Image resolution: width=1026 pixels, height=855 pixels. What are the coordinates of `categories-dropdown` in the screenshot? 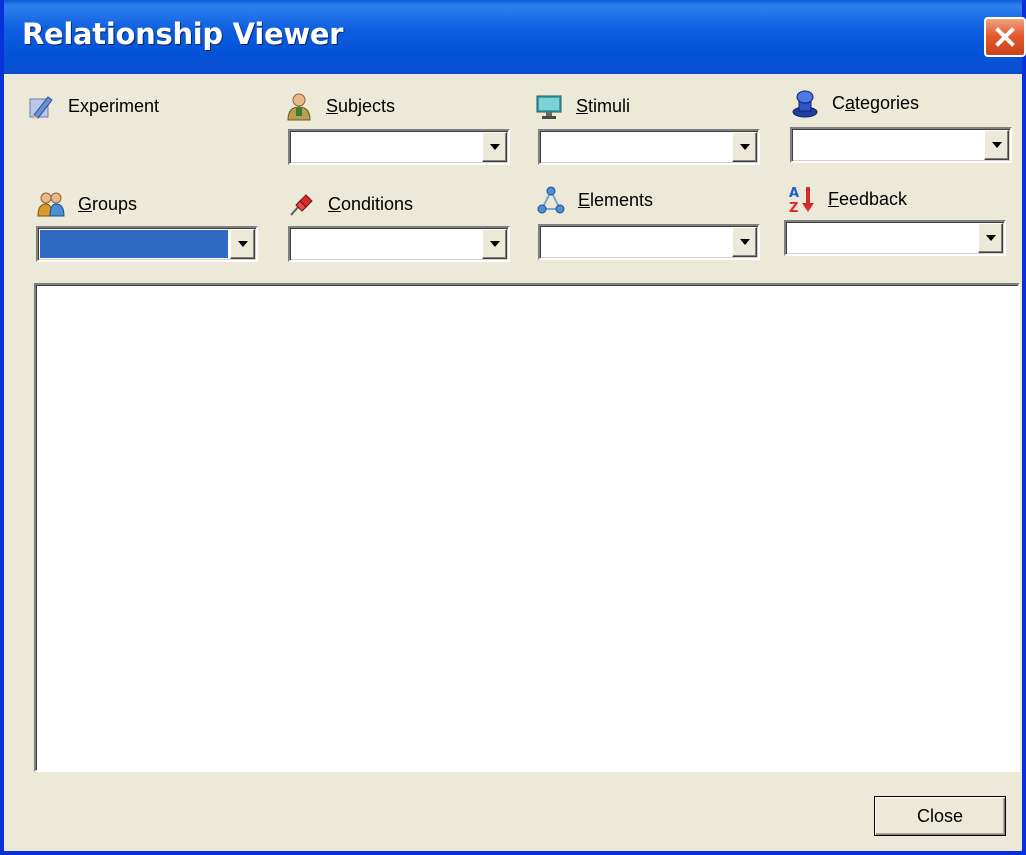 It's located at (901, 145).